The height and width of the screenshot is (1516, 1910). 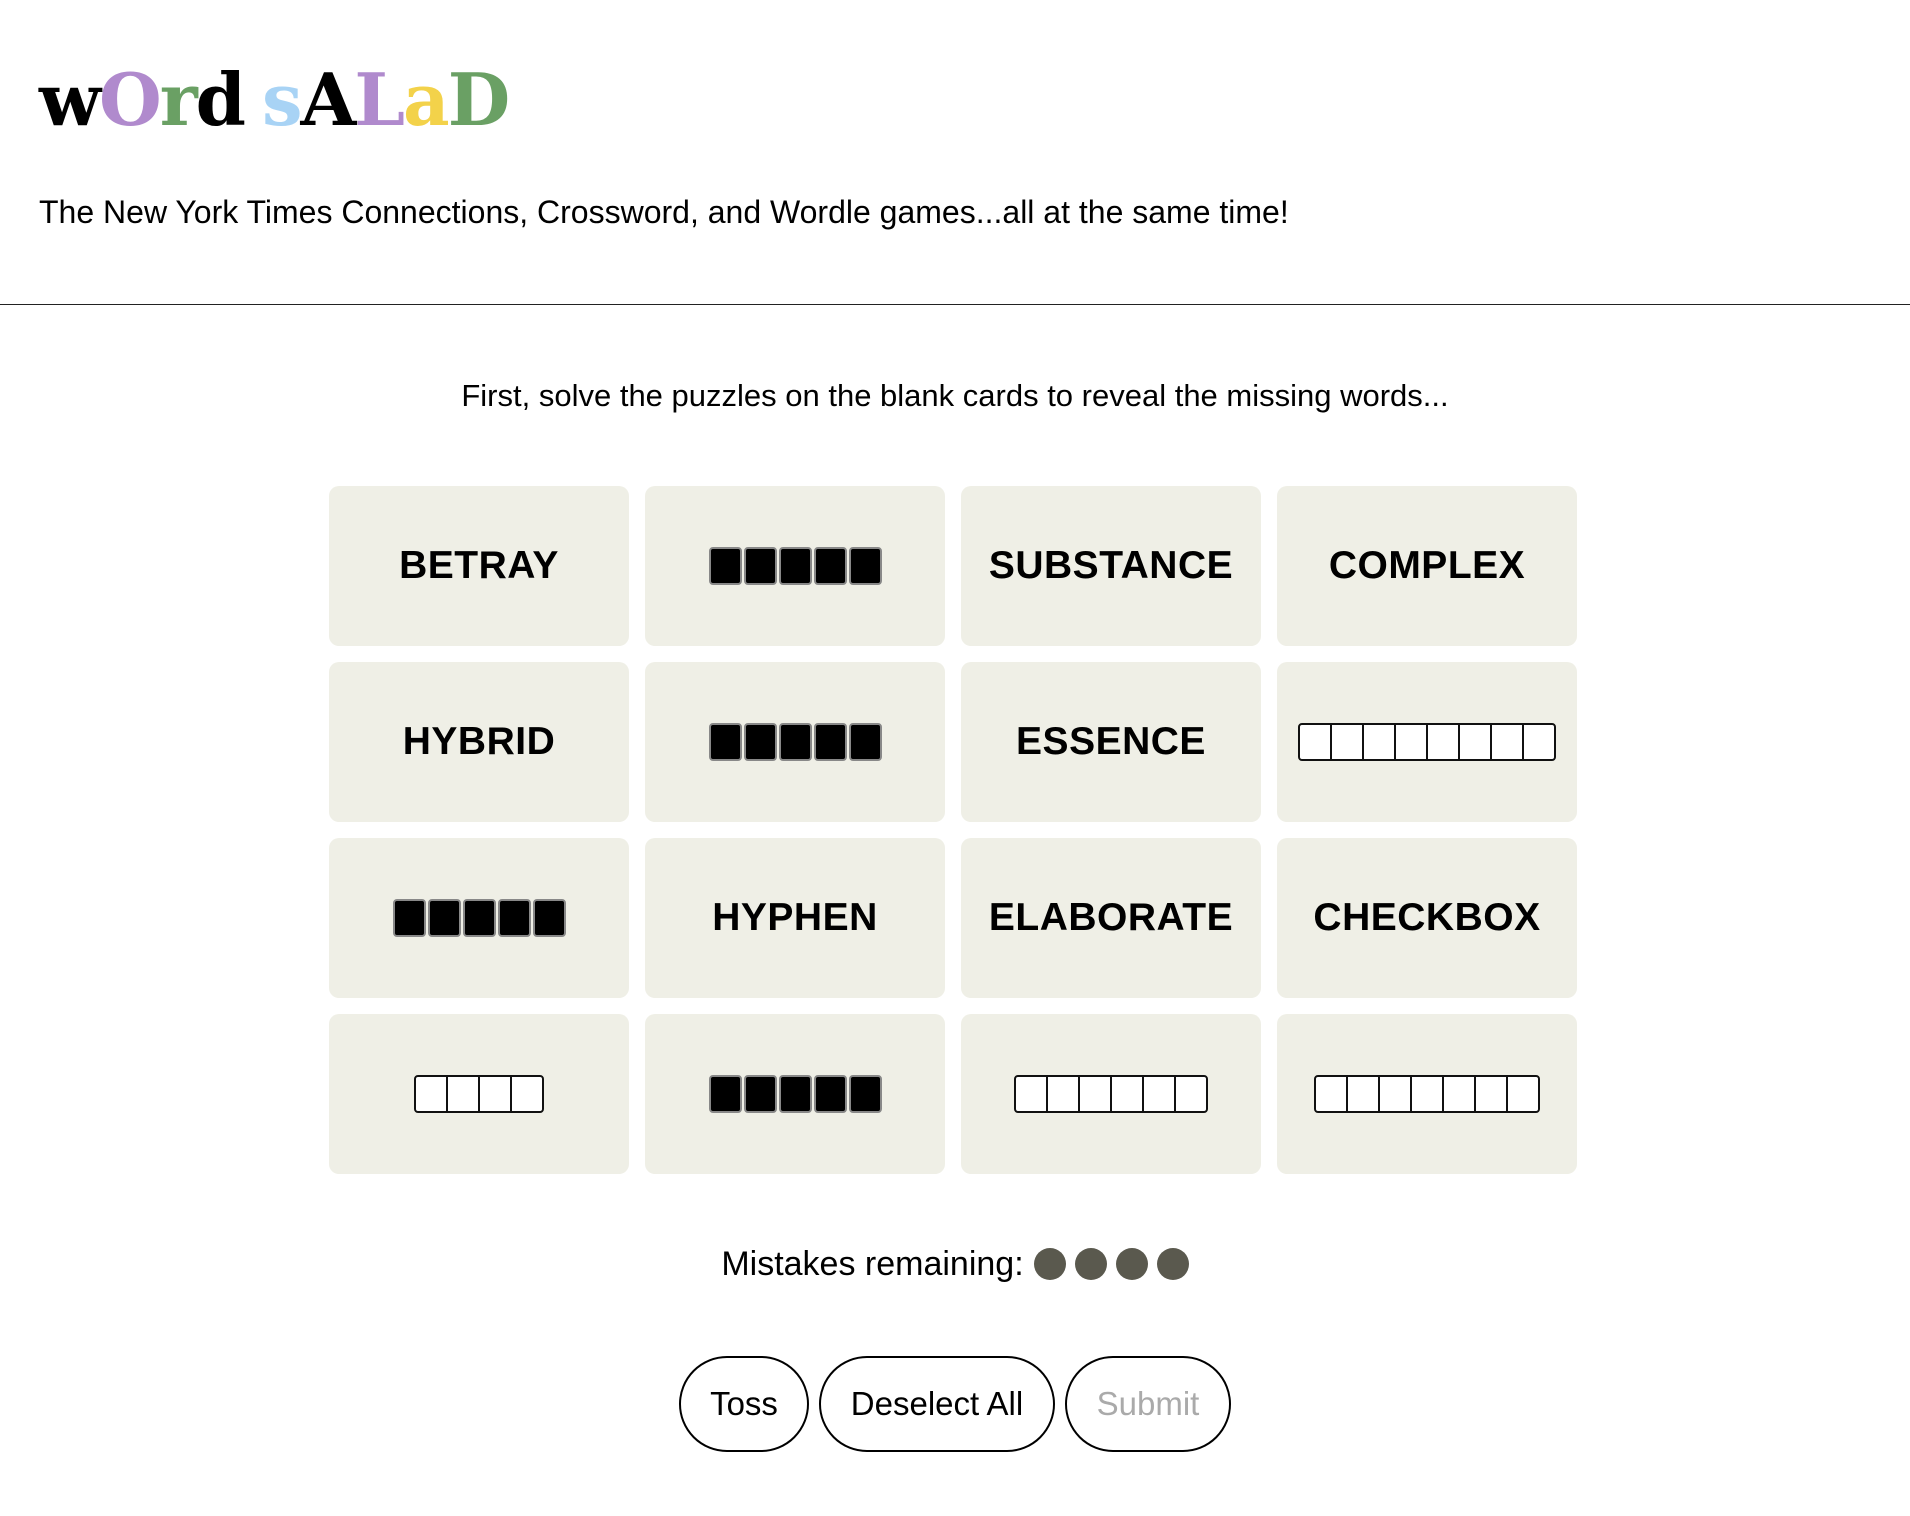 I want to click on card-word: HYPHEN, so click(x=795, y=917).